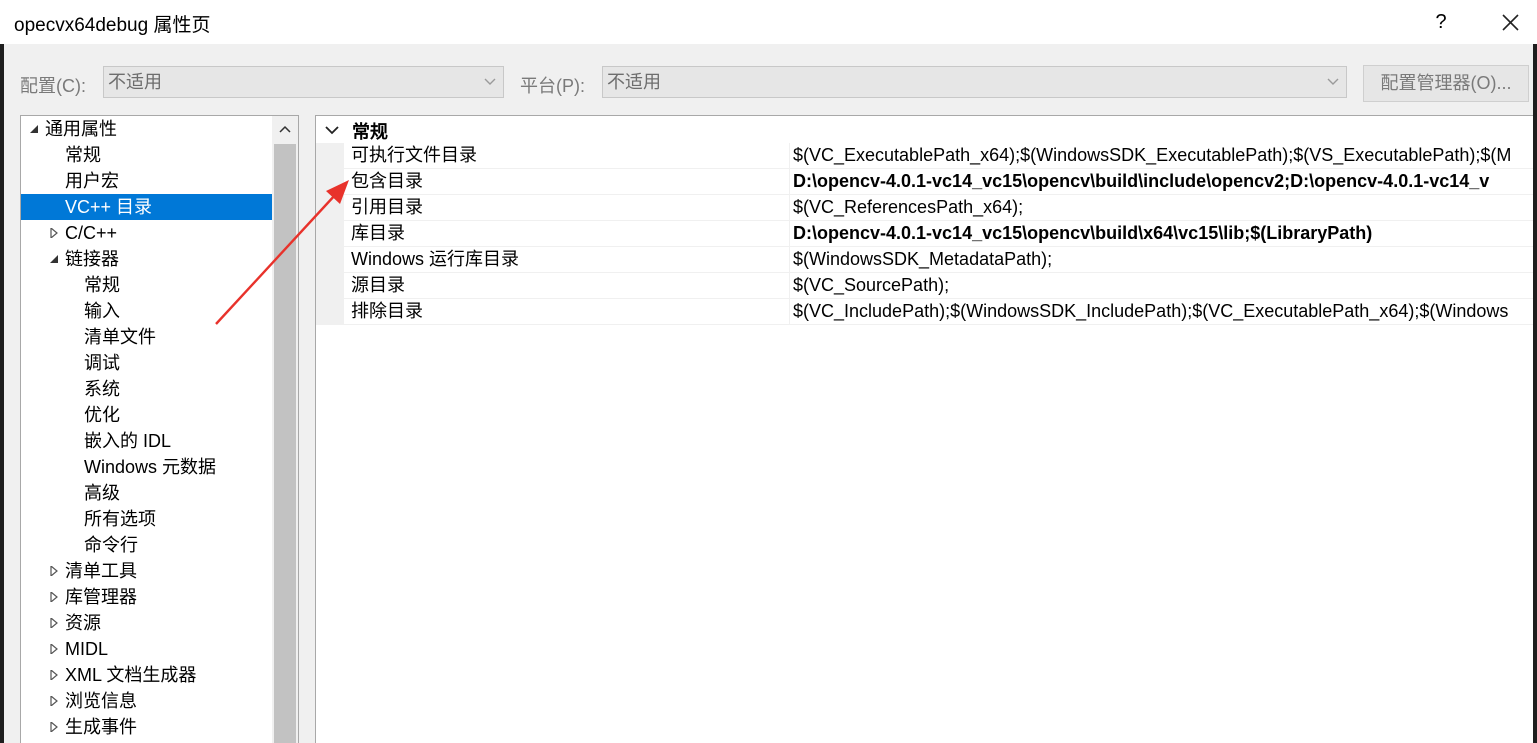  I want to click on tree-item: 清单工具, so click(146, 571).